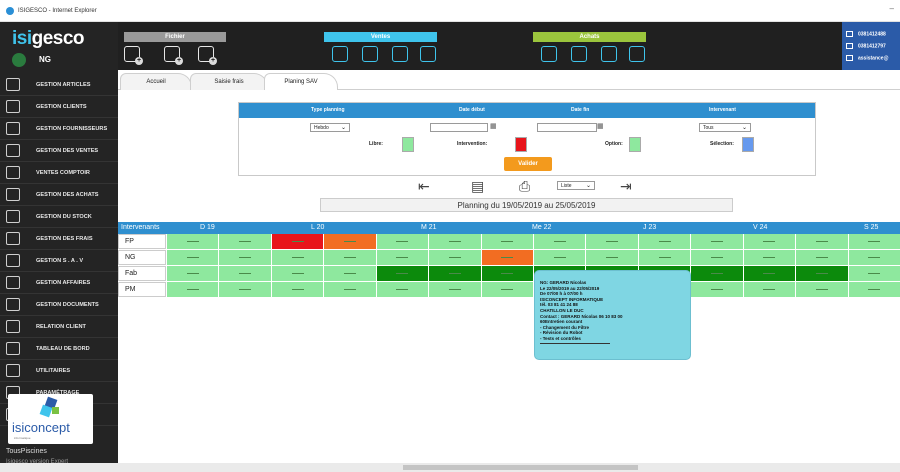  Describe the element at coordinates (142, 241) in the screenshot. I see `row-intervenant-name: FP` at that location.